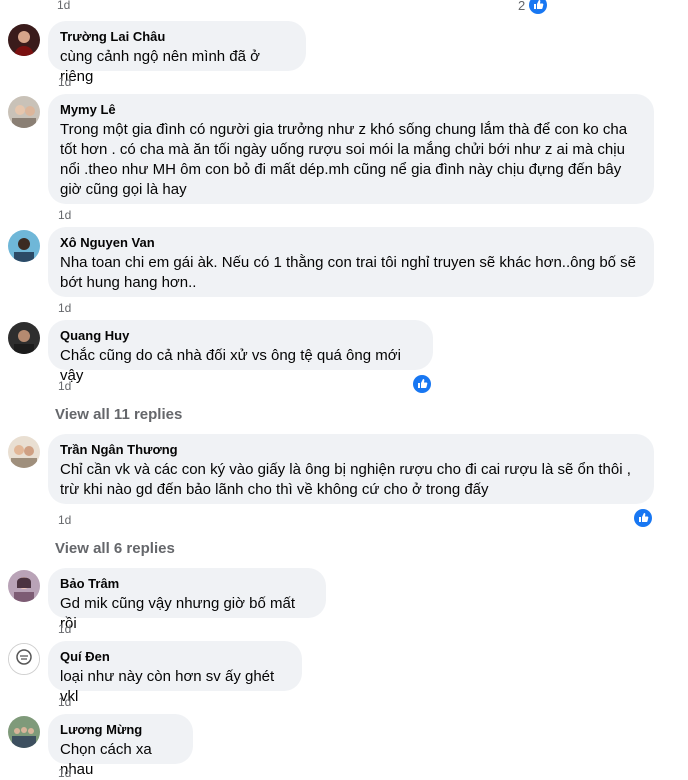  I want to click on comment-text: cùng cảnh ngộ nên mình đã ở riêng, so click(160, 66).